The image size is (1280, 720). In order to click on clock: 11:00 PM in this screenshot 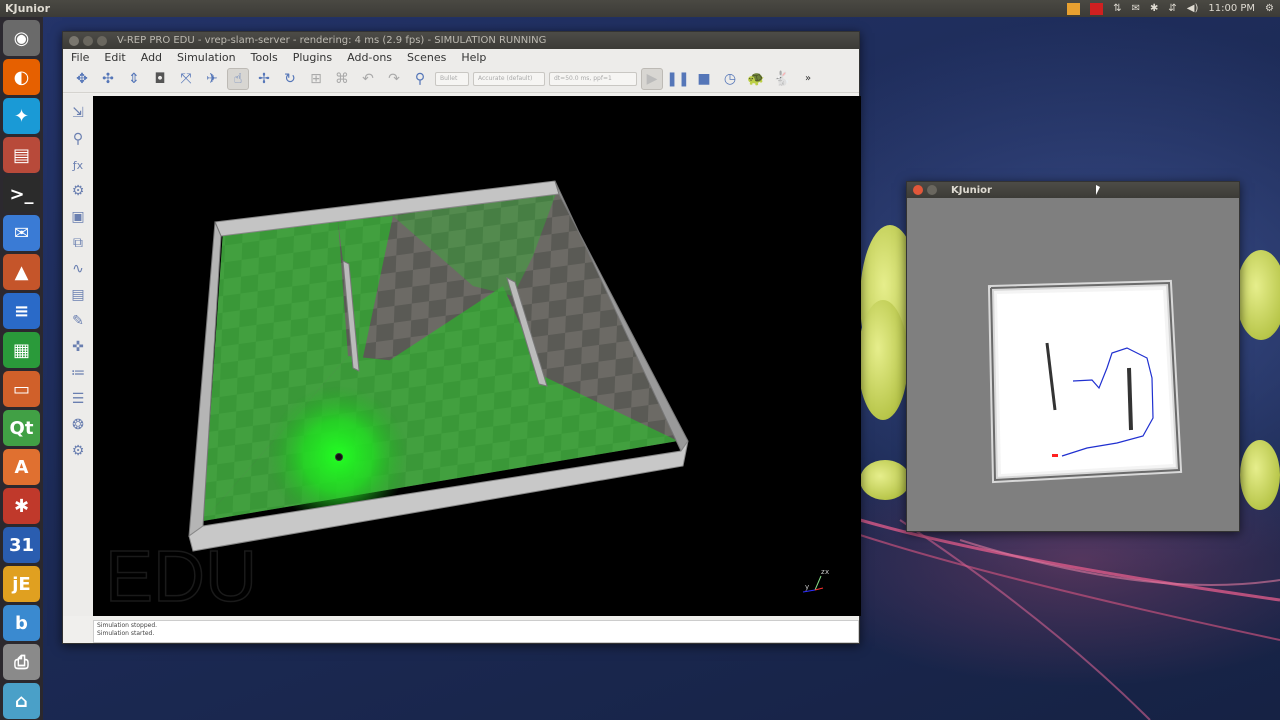, I will do `click(1231, 8)`.